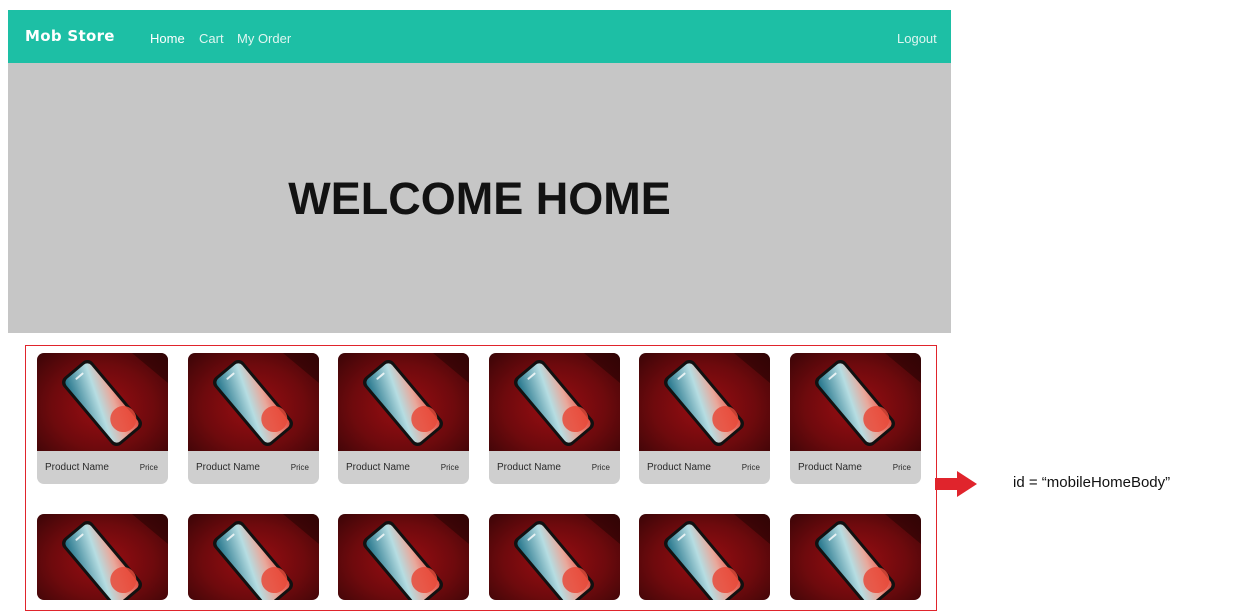 This screenshot has width=1242, height=613. What do you see at coordinates (211, 38) in the screenshot?
I see `nav-link-cart: Cart` at bounding box center [211, 38].